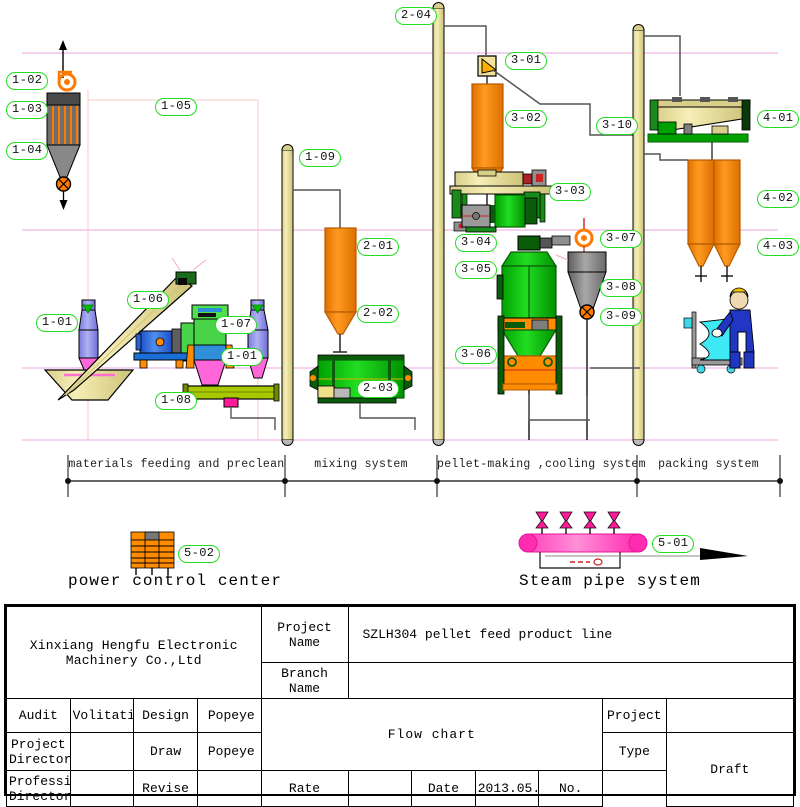 This screenshot has height=807, width=800. I want to click on equipment-tag-finished-product-bins: 4-02, so click(778, 199).